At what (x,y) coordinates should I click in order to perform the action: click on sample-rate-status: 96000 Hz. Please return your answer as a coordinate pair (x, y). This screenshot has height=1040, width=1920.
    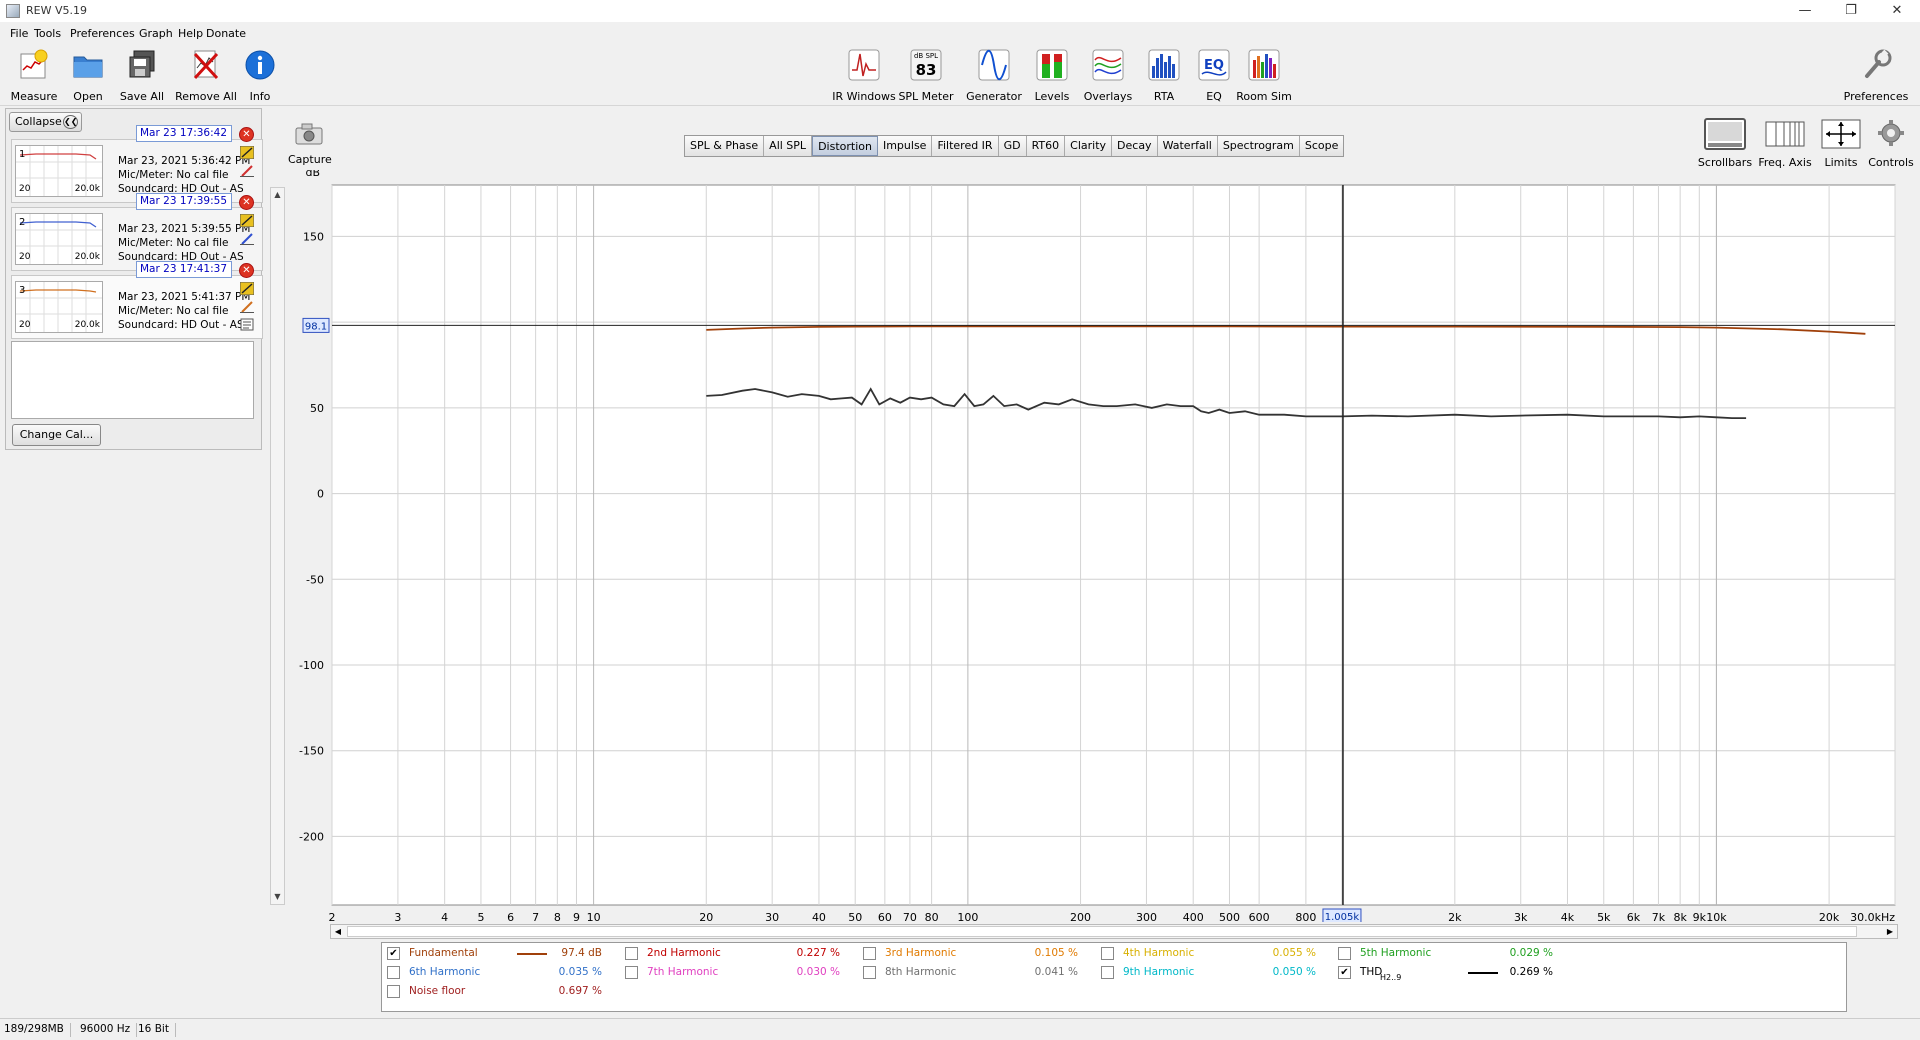
    Looking at the image, I should click on (109, 1030).